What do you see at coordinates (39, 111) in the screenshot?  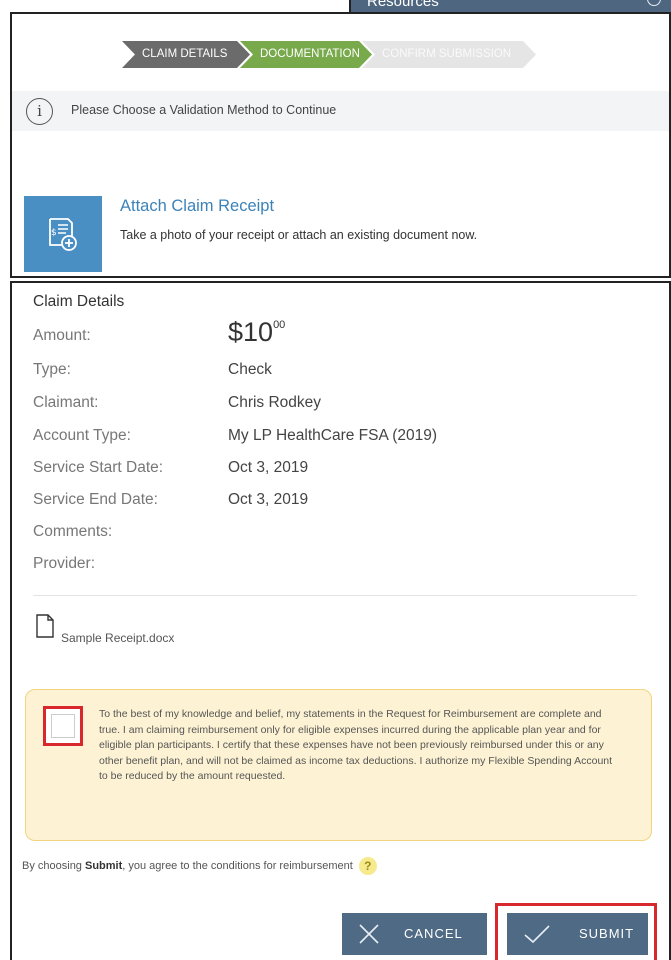 I see `info-icon: i` at bounding box center [39, 111].